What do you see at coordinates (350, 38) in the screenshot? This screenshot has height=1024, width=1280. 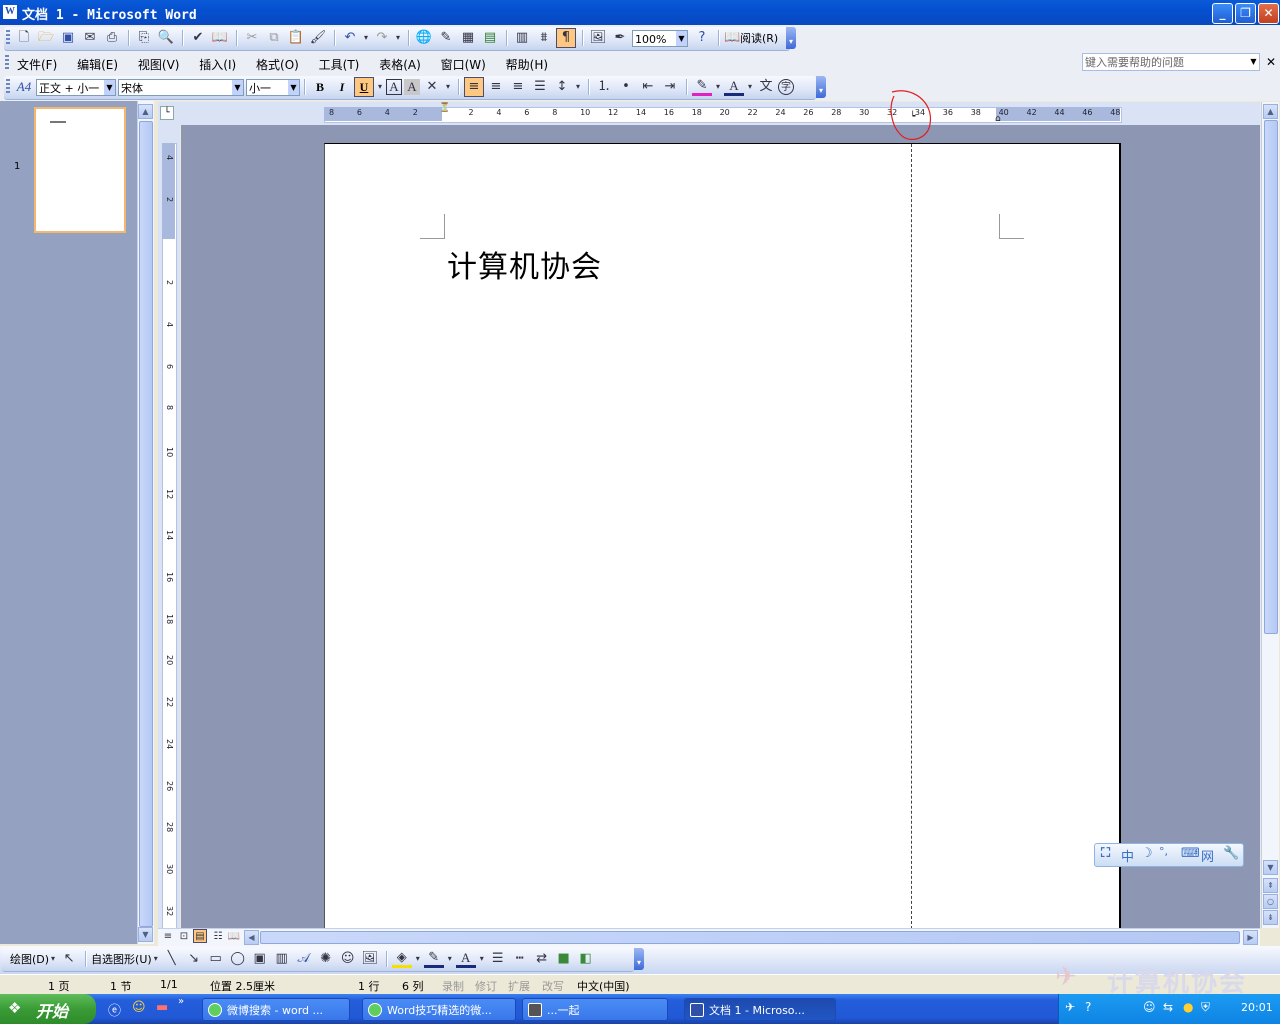 I see `undo-icon: ↶` at bounding box center [350, 38].